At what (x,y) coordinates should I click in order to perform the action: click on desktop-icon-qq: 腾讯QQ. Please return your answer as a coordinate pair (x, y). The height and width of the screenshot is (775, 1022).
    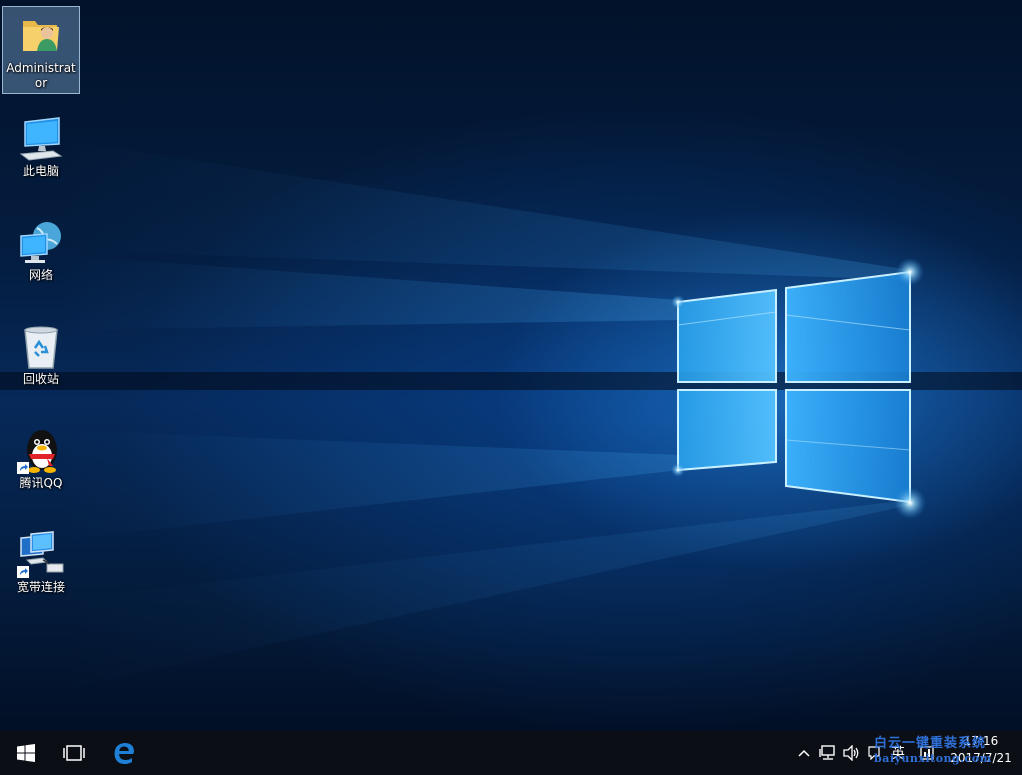
    Looking at the image, I should click on (41, 458).